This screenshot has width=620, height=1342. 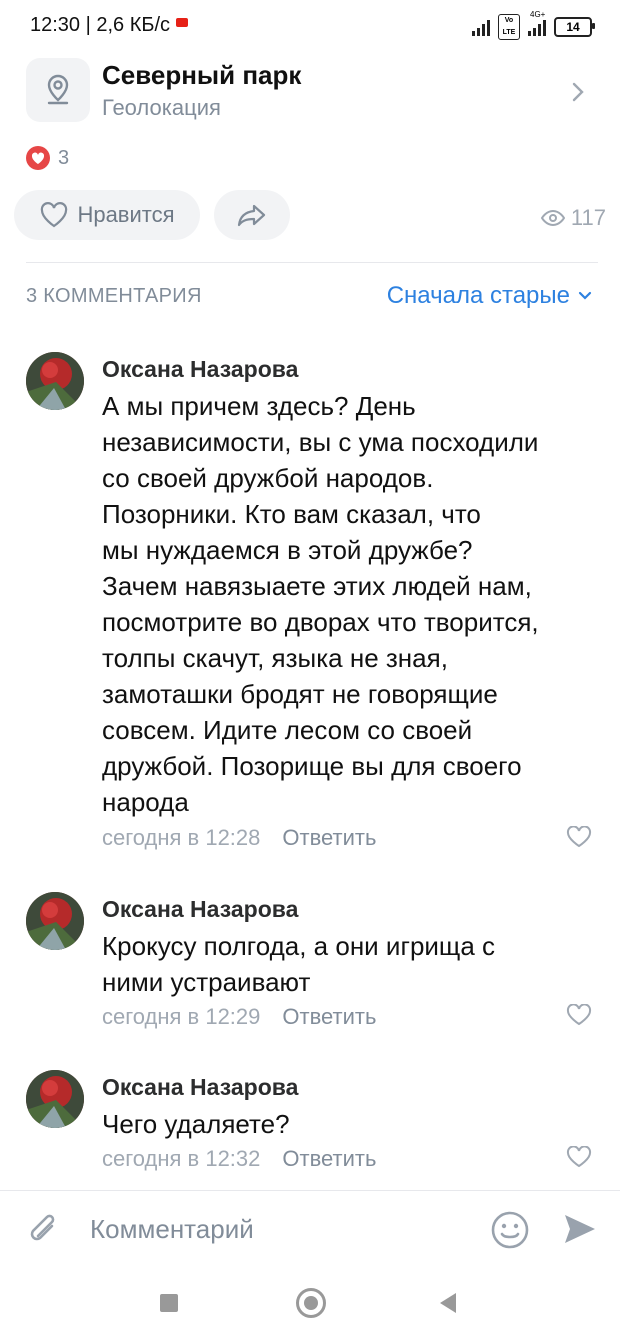 I want to click on comment-line: Зачем навязыаете этих людей нам,, so click(x=317, y=586).